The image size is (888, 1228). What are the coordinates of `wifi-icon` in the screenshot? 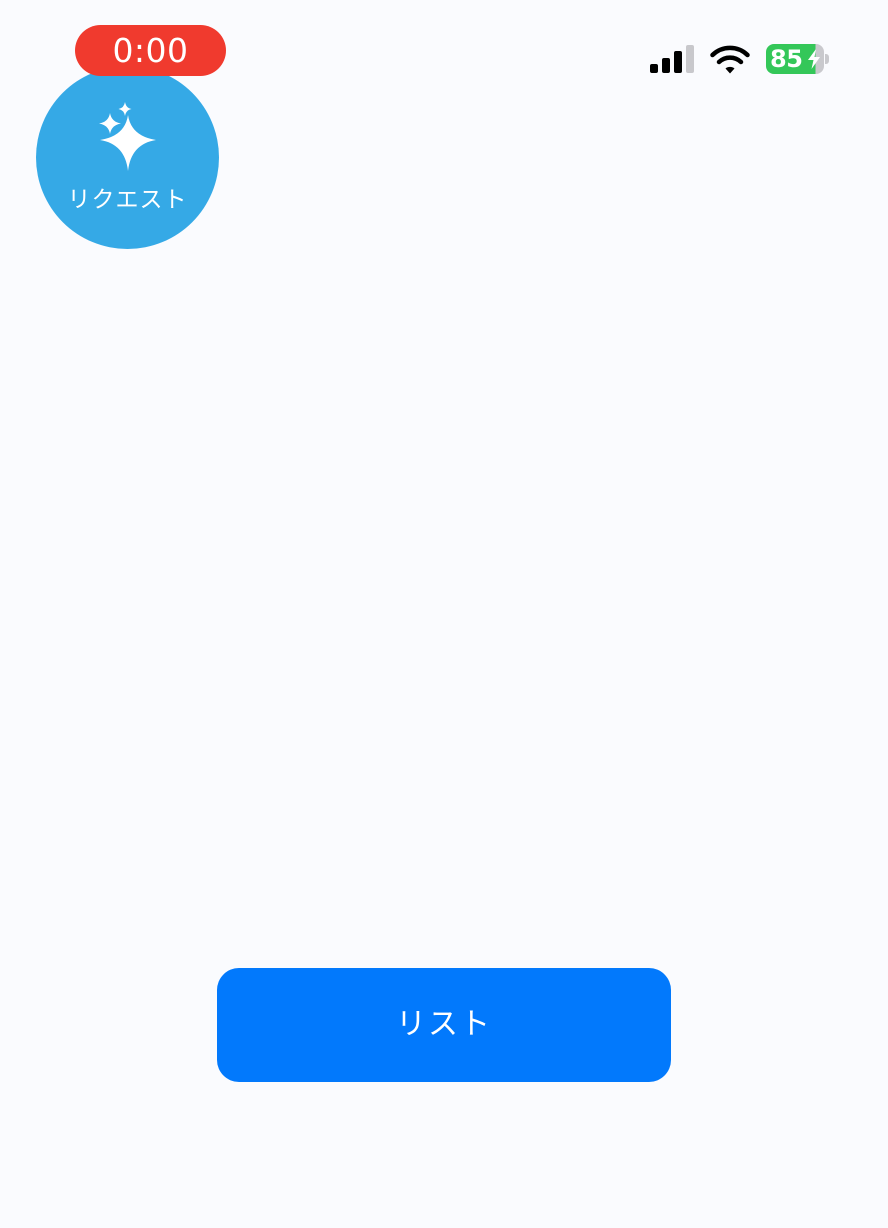 It's located at (730, 59).